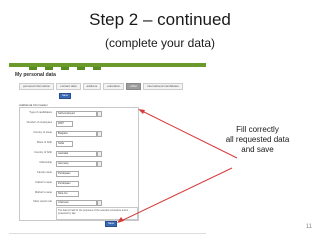 The height and width of the screenshot is (240, 320). I want to click on form-row: Most recent role Unknown, so click(79, 202).